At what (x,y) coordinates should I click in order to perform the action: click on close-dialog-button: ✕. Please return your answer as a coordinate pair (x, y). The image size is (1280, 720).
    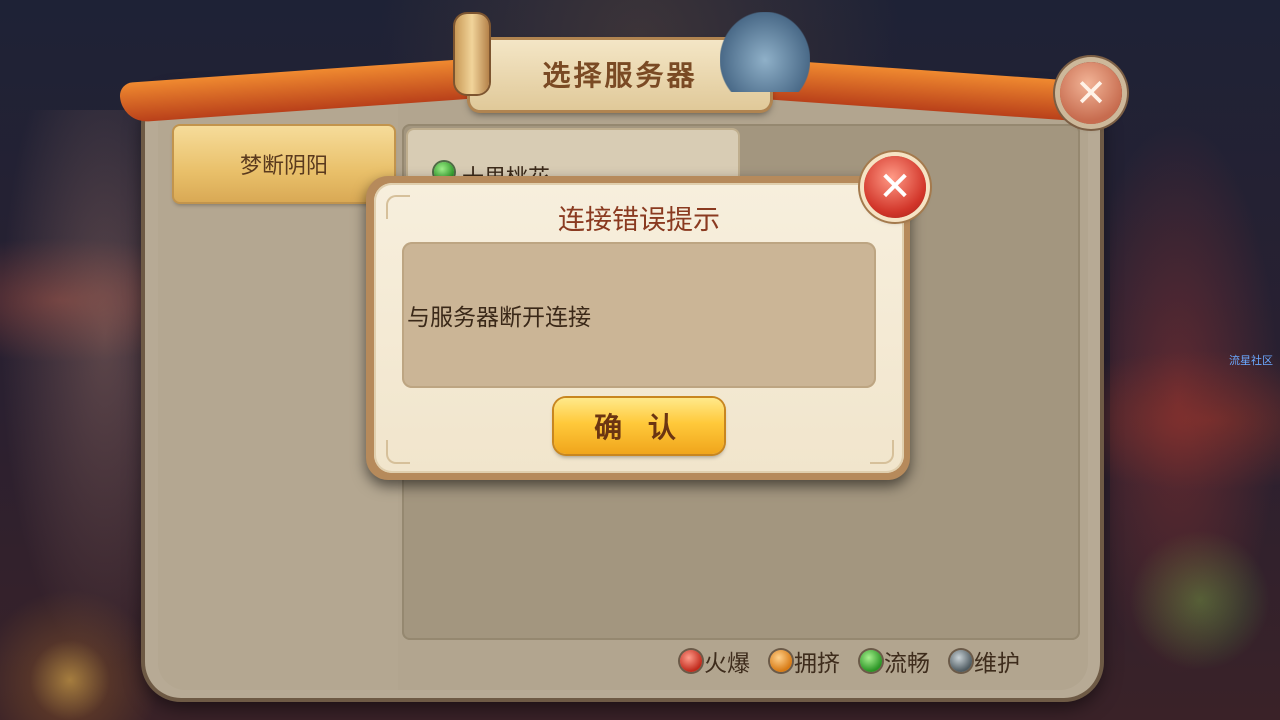
    Looking at the image, I should click on (895, 187).